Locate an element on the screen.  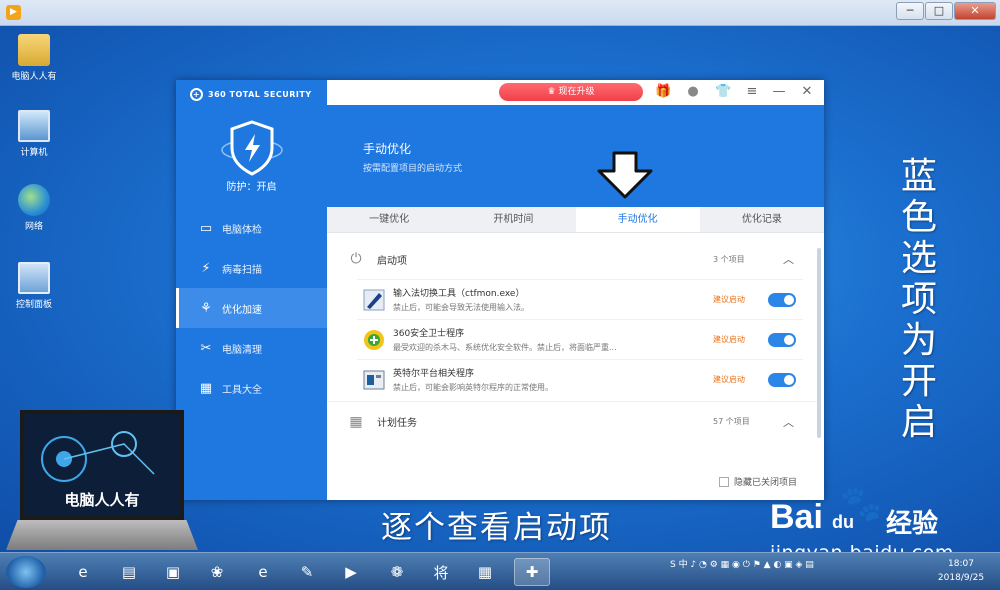
360-icon: ✚ is located at coordinates (532, 572).